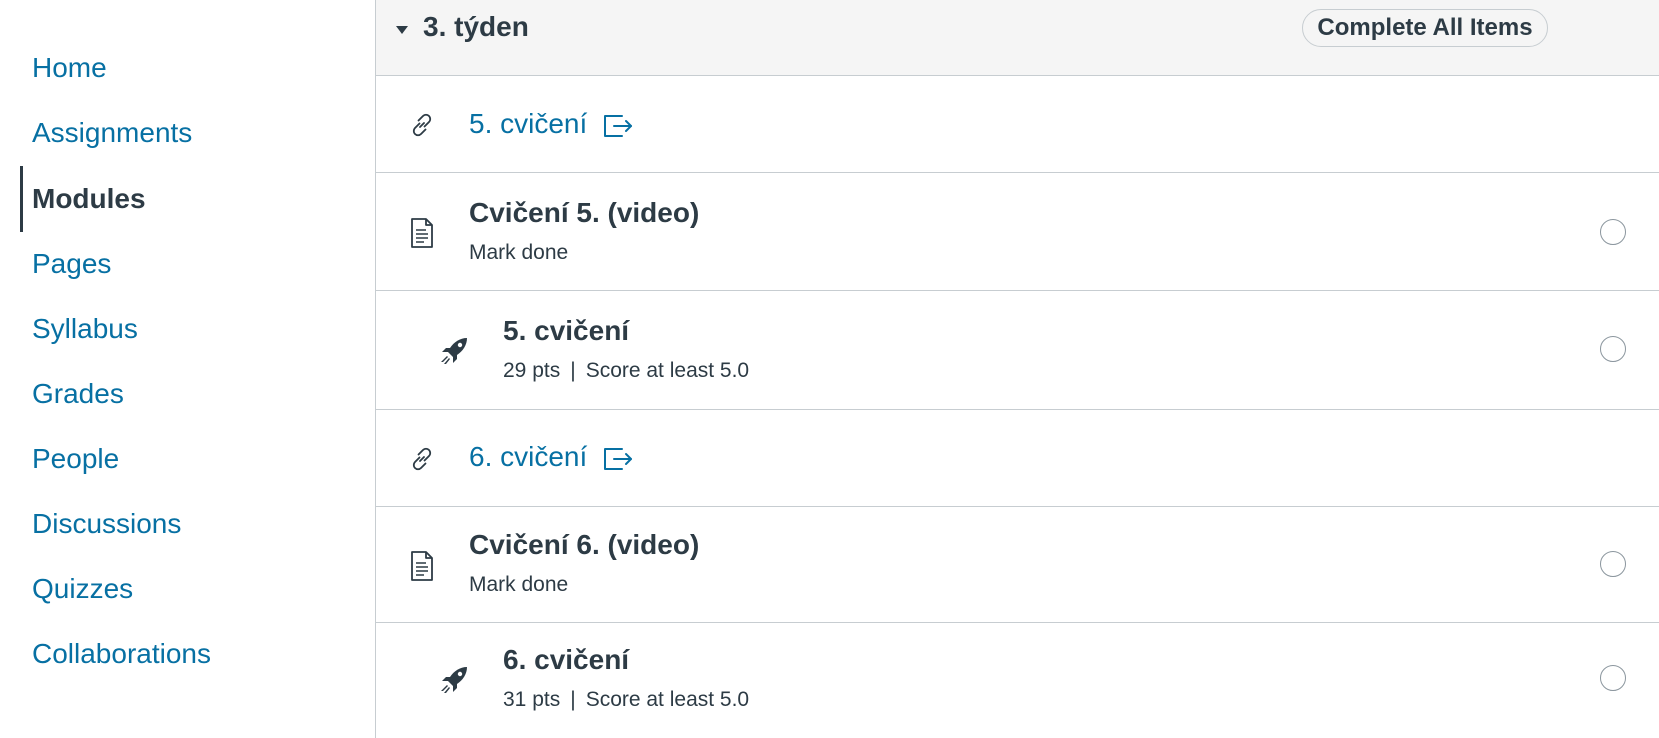 The height and width of the screenshot is (738, 1659). Describe the element at coordinates (476, 26) in the screenshot. I see `module-title: 3. týden` at that location.